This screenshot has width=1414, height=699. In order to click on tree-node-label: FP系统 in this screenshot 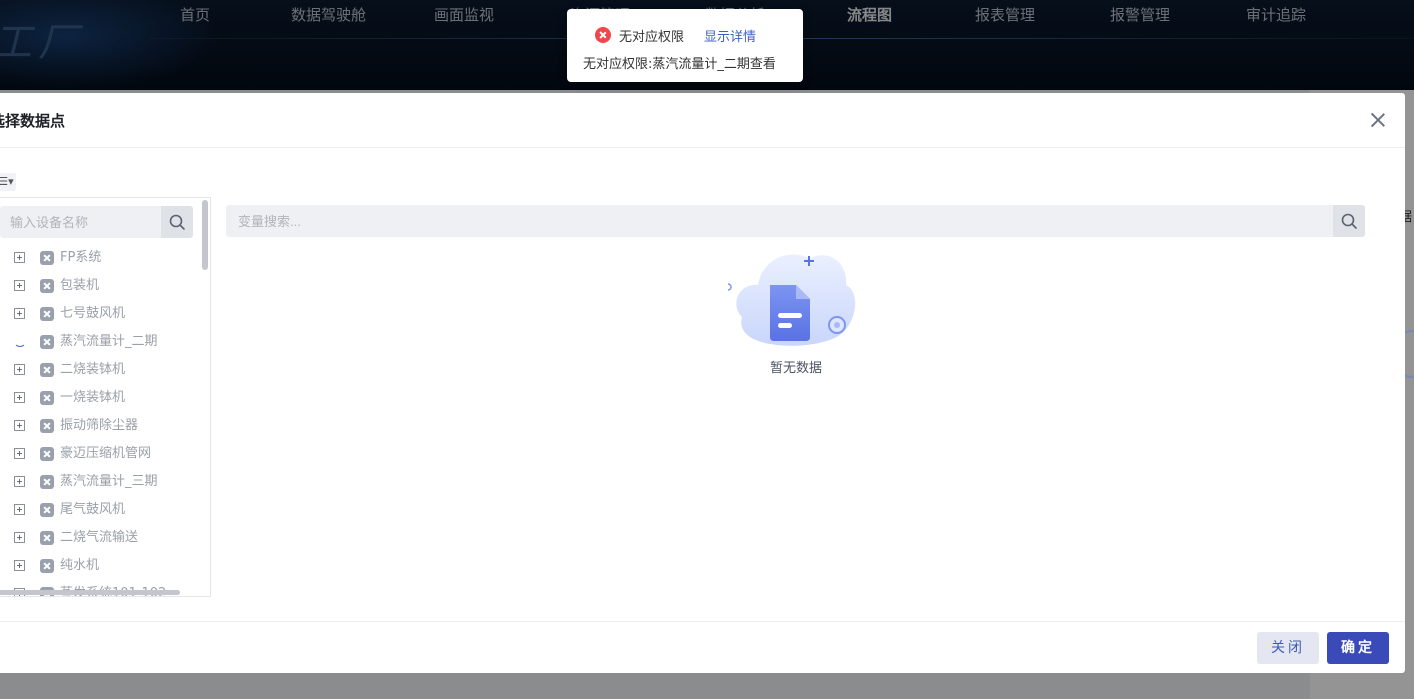, I will do `click(80, 258)`.